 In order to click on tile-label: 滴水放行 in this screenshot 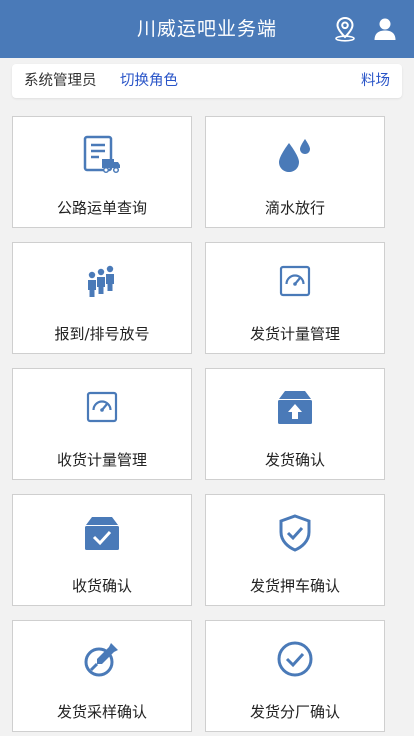, I will do `click(294, 208)`.